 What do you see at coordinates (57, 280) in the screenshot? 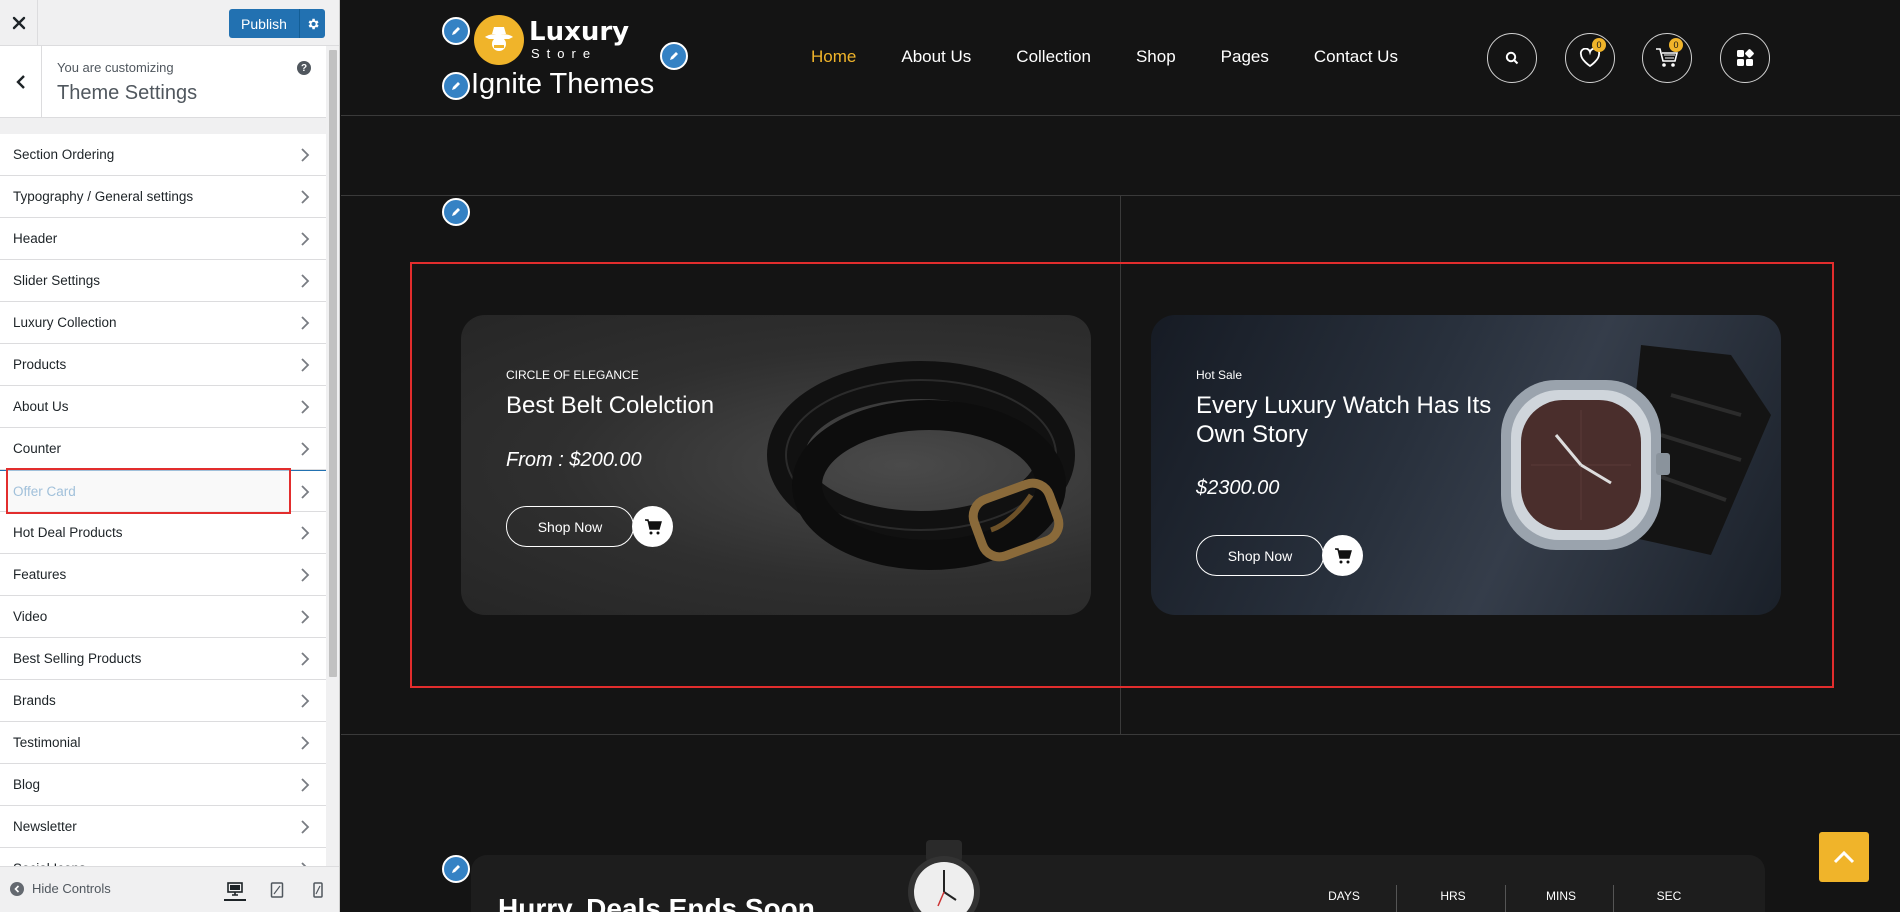
I see `section-item-label: Slider Settings` at bounding box center [57, 280].